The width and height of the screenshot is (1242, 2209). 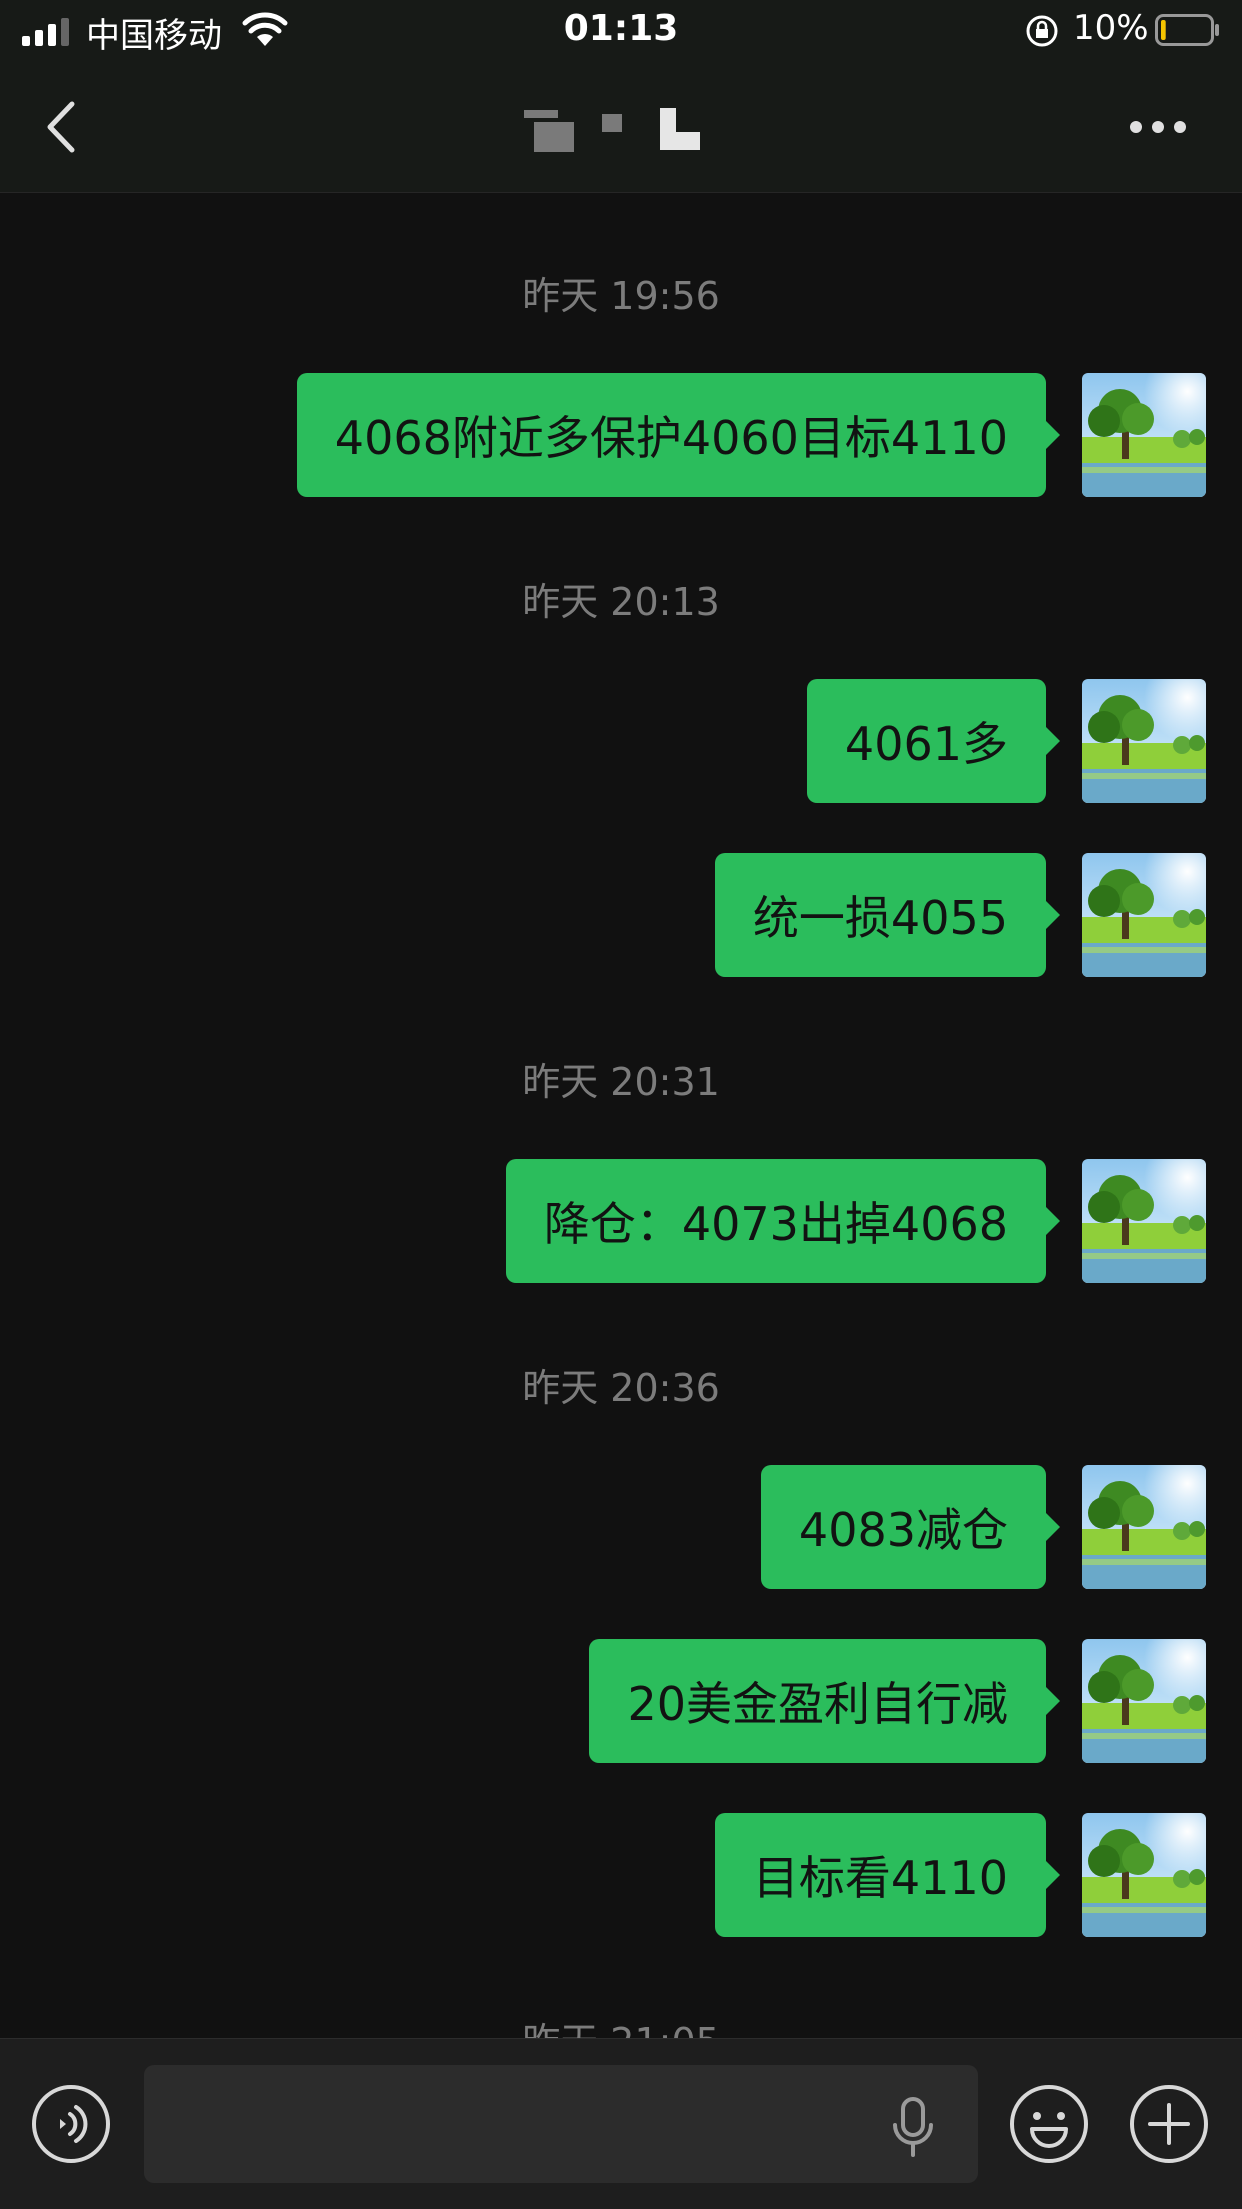 I want to click on timestamp: 昨天 20:36, so click(x=621, y=1388).